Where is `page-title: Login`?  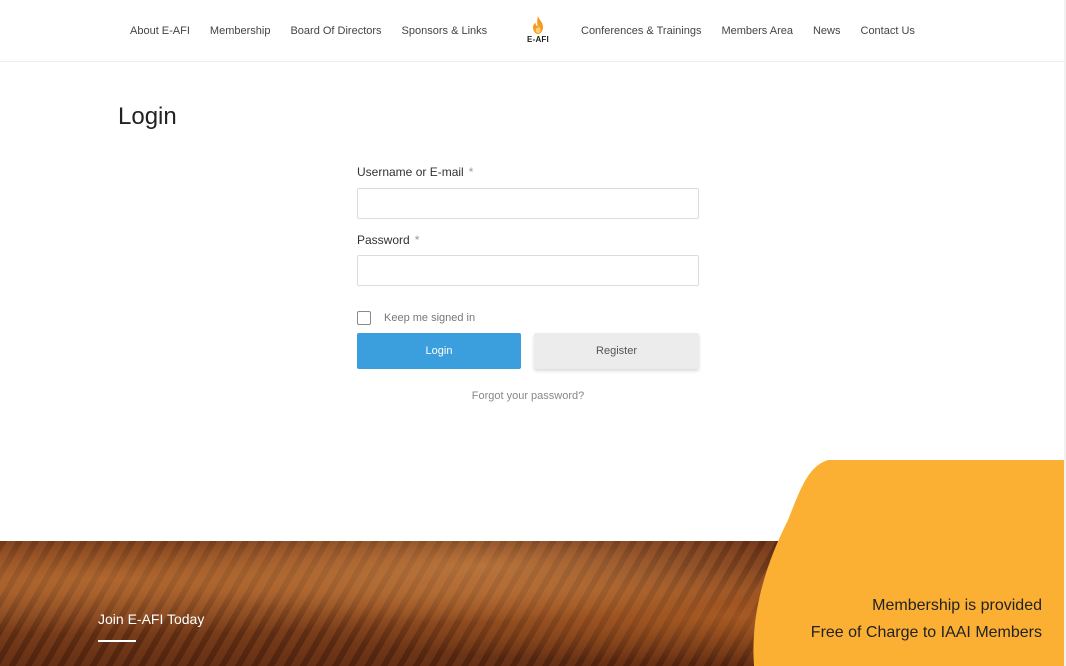
page-title: Login is located at coordinates (147, 116).